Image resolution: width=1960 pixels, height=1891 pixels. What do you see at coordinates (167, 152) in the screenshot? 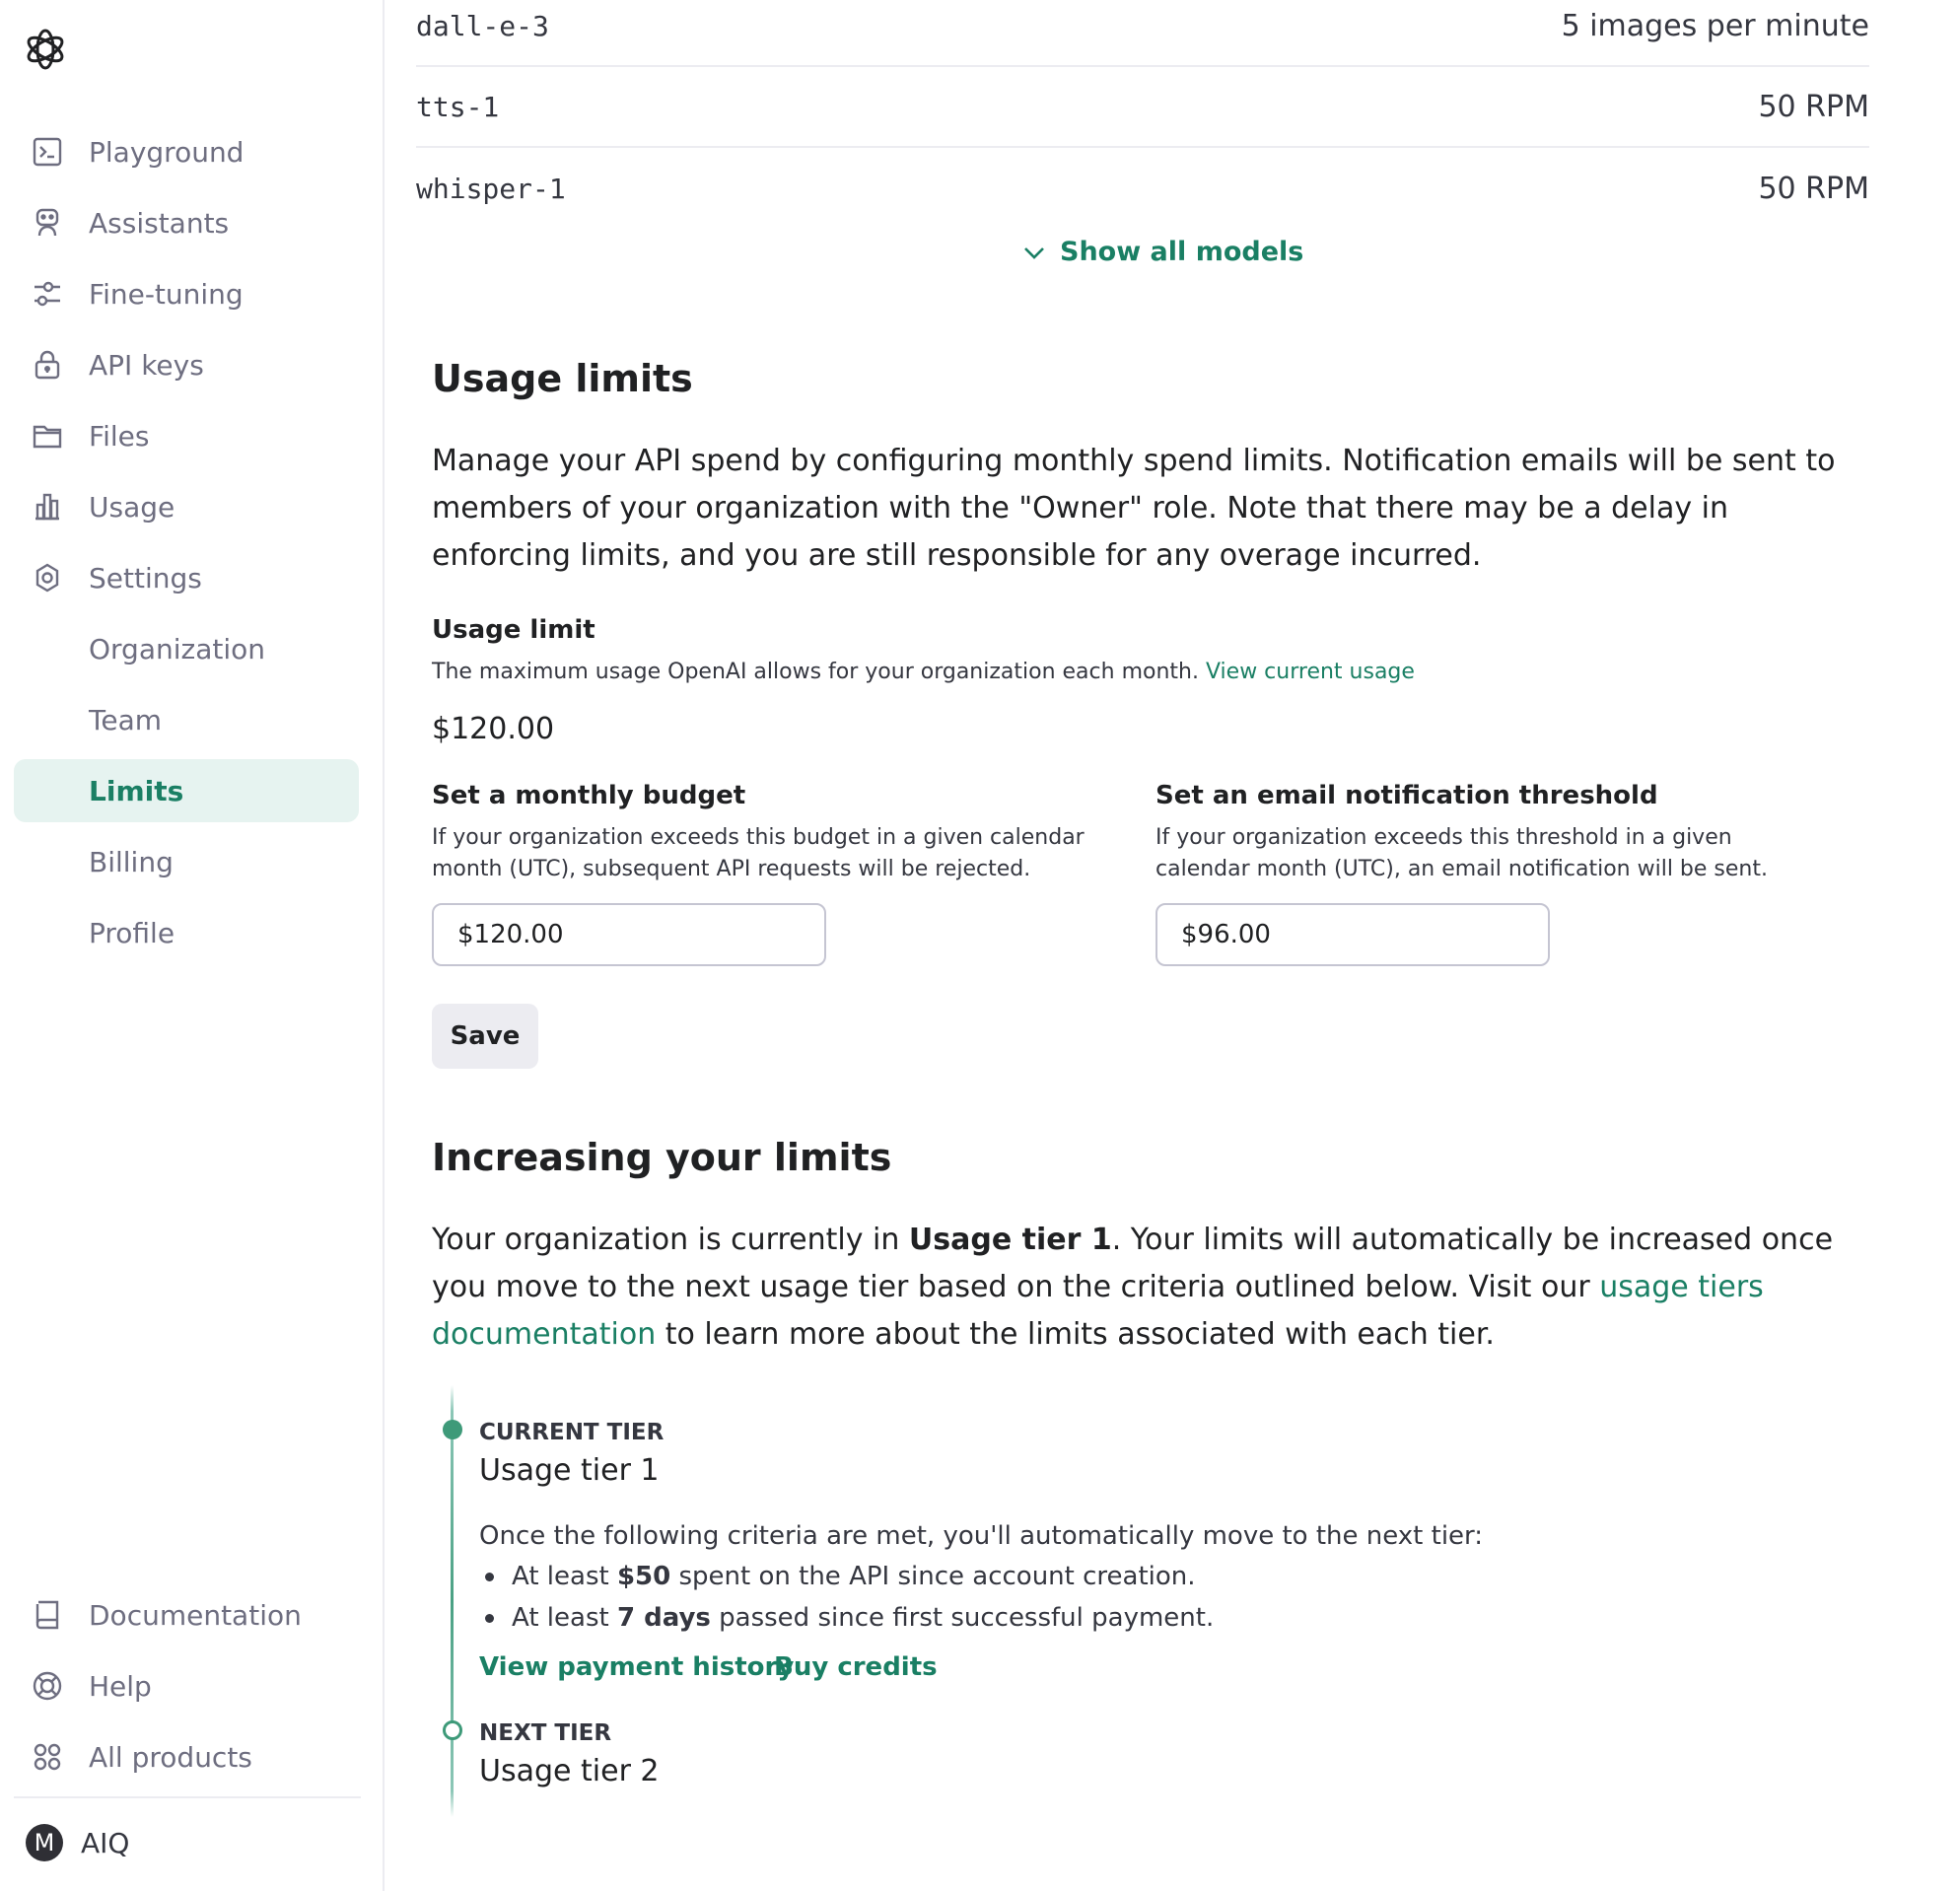
I see `sidebar-item-label: Playground` at bounding box center [167, 152].